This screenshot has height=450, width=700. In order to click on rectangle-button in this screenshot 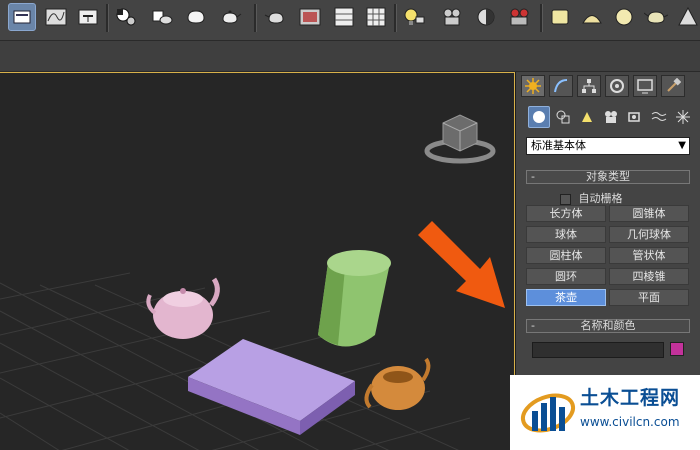, I will do `click(560, 17)`.